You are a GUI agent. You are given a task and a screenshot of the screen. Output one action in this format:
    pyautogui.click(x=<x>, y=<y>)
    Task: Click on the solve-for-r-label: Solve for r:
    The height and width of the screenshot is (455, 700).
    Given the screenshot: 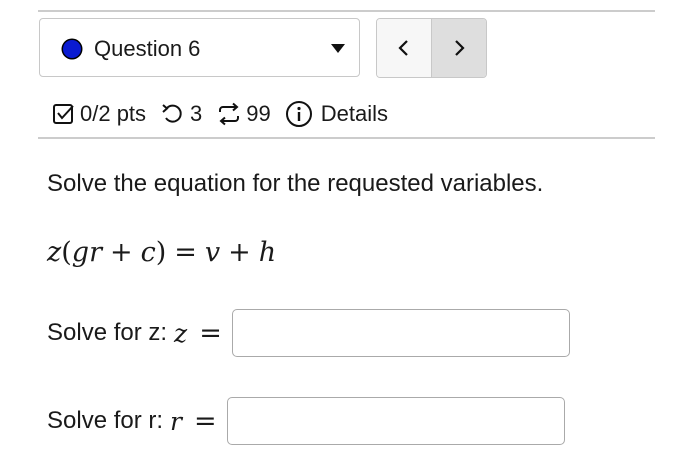 What is the action you would take?
    pyautogui.click(x=105, y=420)
    